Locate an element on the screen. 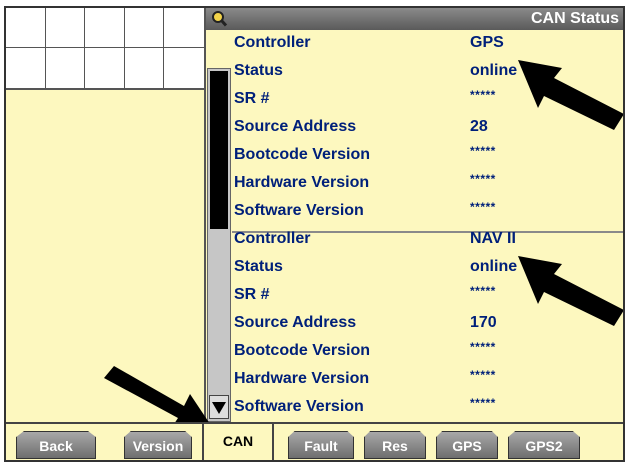 This screenshot has width=631, height=468. tab-back: Back is located at coordinates (56, 445).